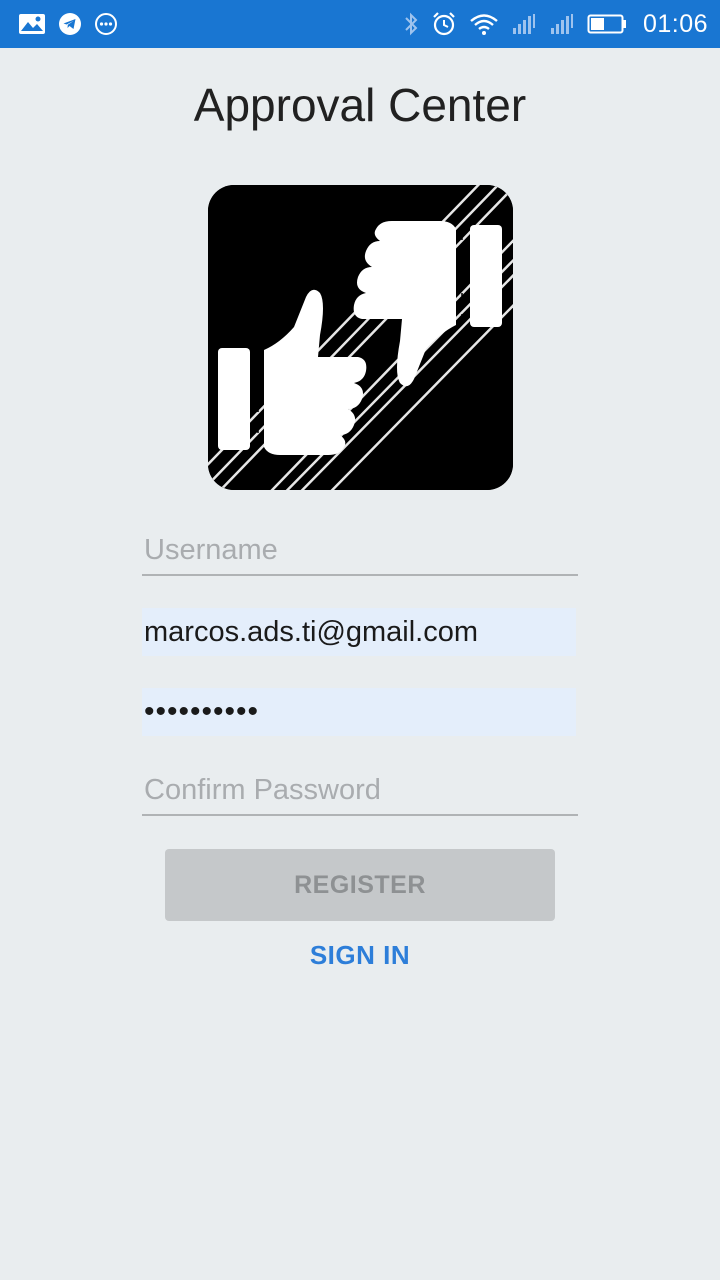  What do you see at coordinates (607, 24) in the screenshot?
I see `battery-icon` at bounding box center [607, 24].